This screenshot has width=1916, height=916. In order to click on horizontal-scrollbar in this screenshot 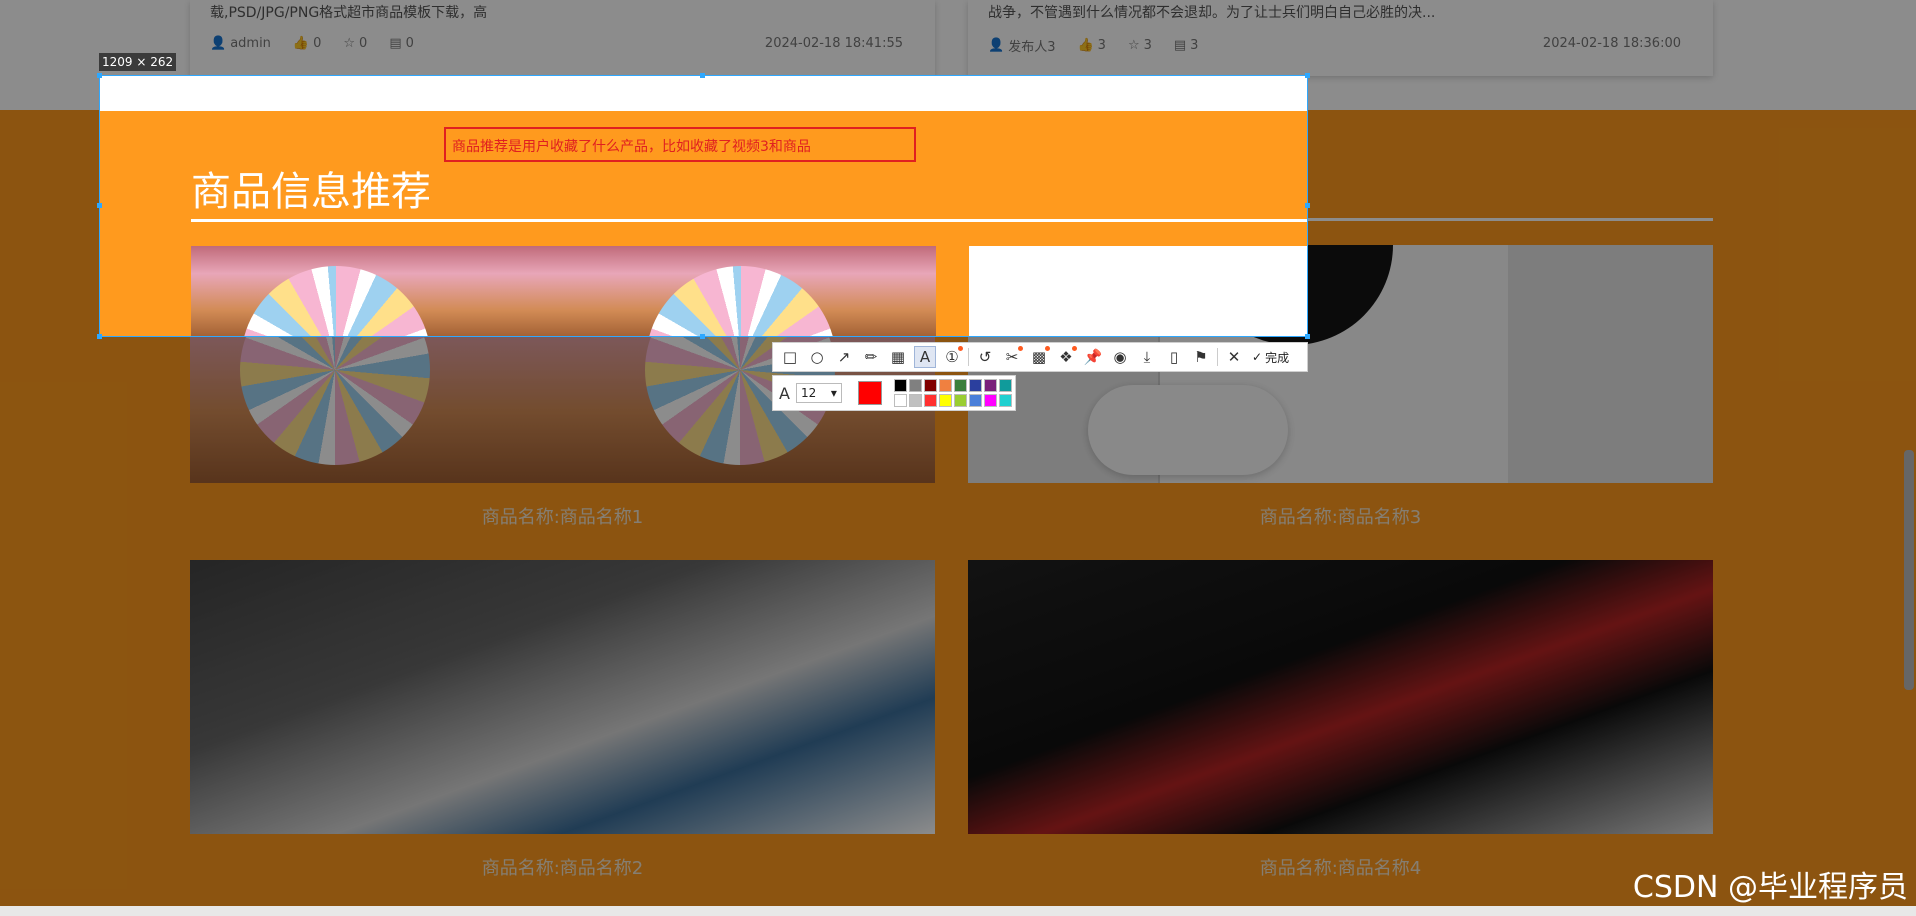, I will do `click(958, 911)`.